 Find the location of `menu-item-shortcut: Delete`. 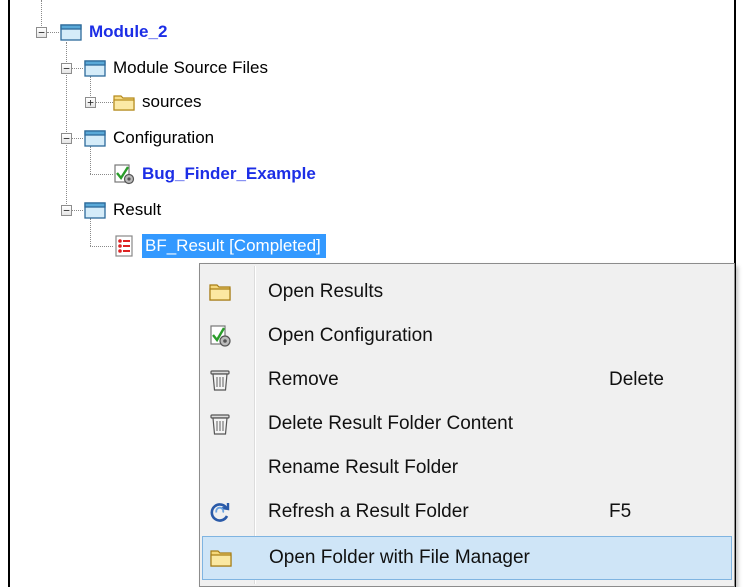

menu-item-shortcut: Delete is located at coordinates (636, 379).